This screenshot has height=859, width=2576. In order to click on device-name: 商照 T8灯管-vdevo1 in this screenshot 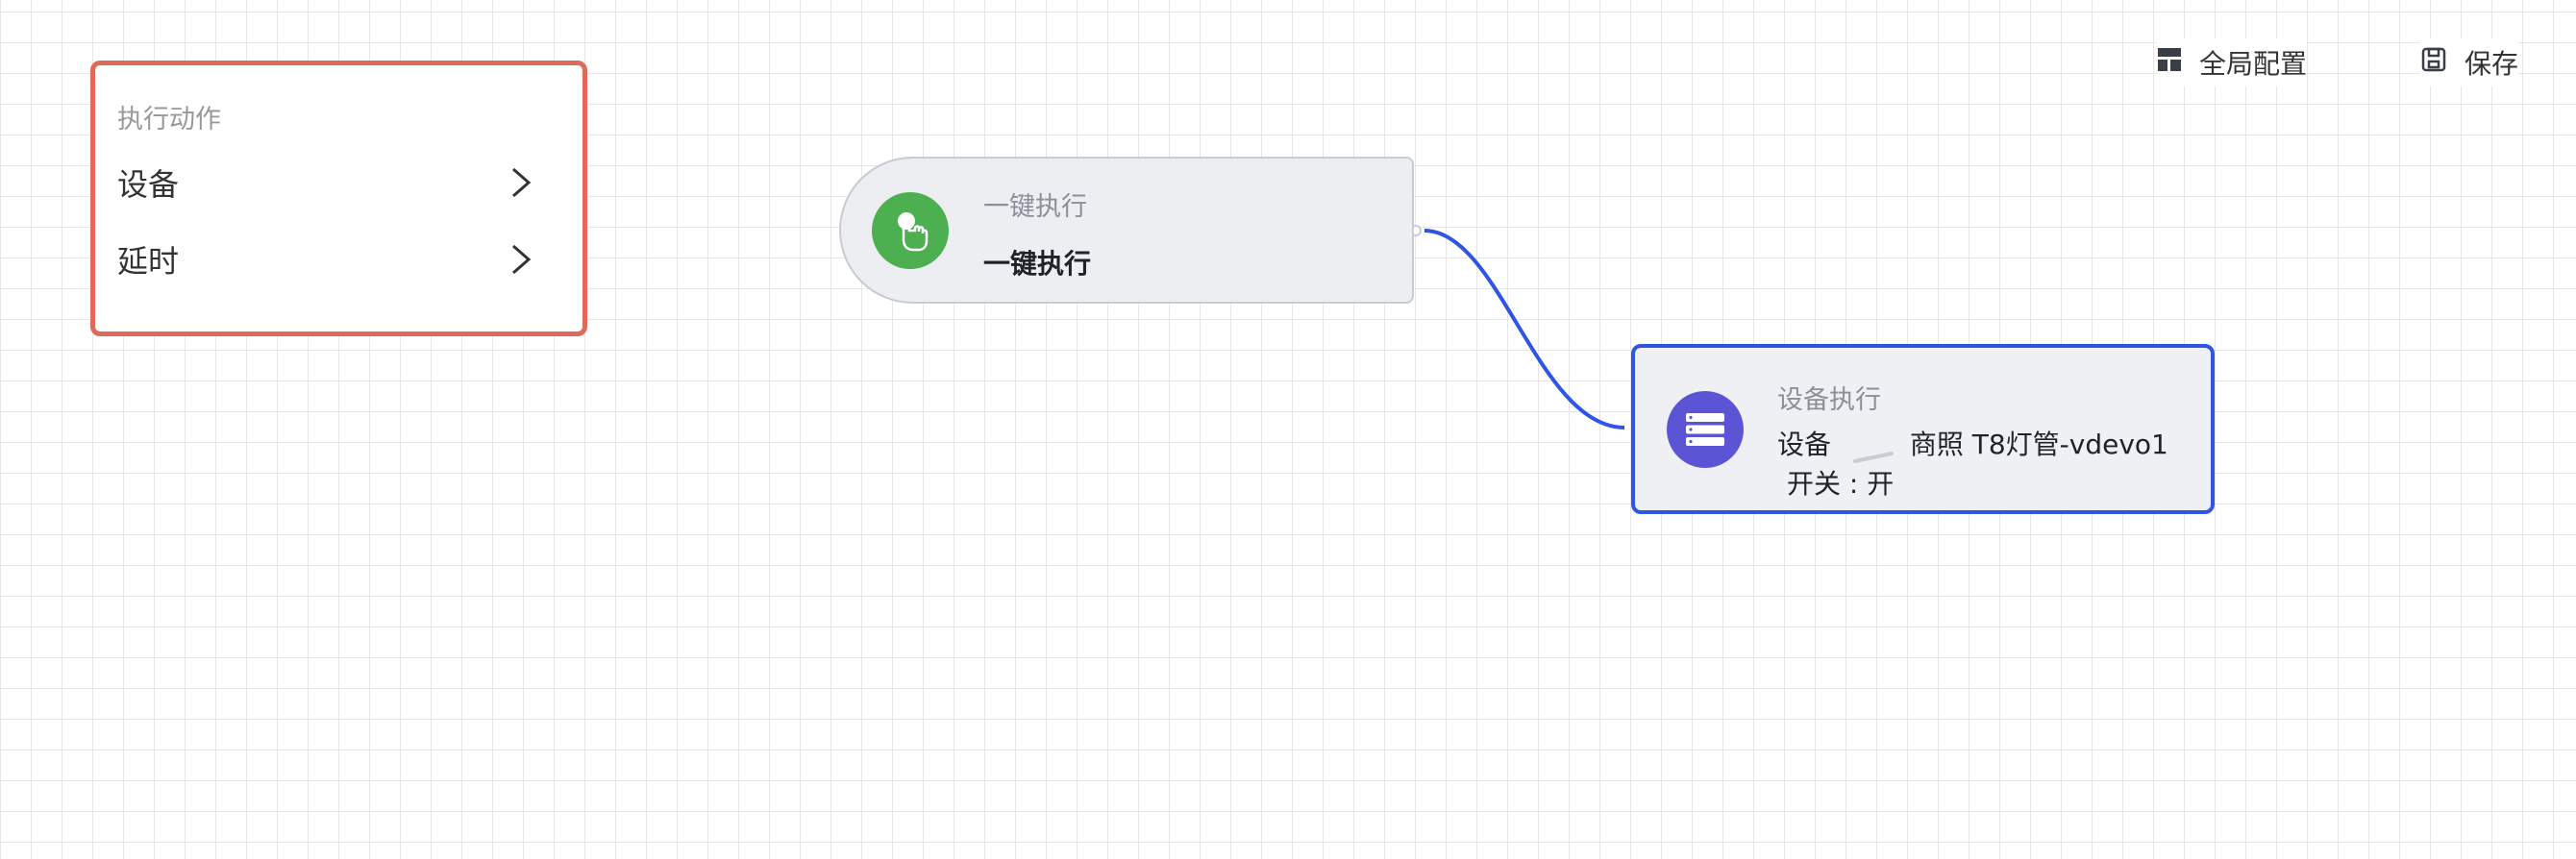, I will do `click(2039, 444)`.